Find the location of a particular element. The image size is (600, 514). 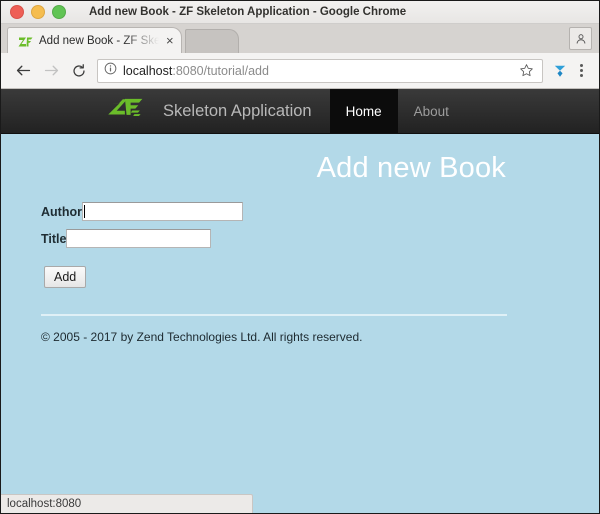

profile-avatar-icon is located at coordinates (580, 38).